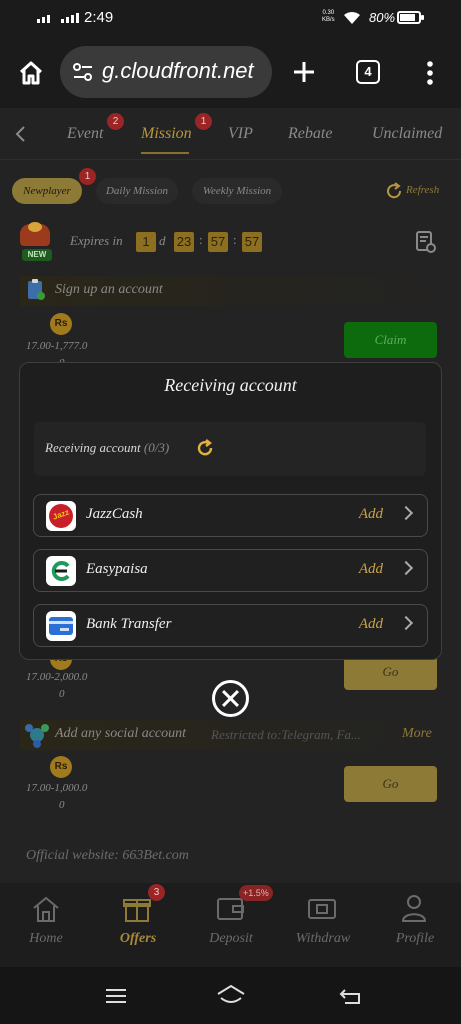 This screenshot has height=1024, width=461. I want to click on site-settings-icon, so click(83, 72).